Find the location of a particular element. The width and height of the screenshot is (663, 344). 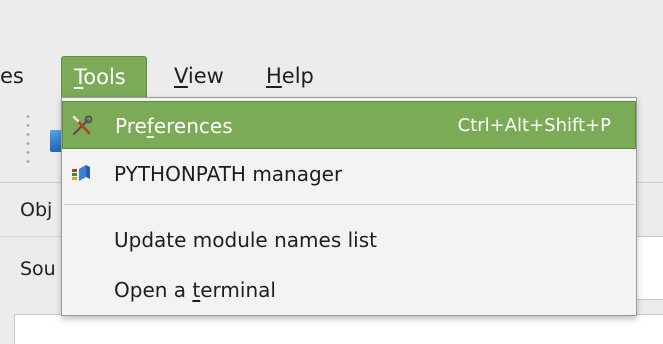

menubar-item-tools: Tools is located at coordinates (104, 78).